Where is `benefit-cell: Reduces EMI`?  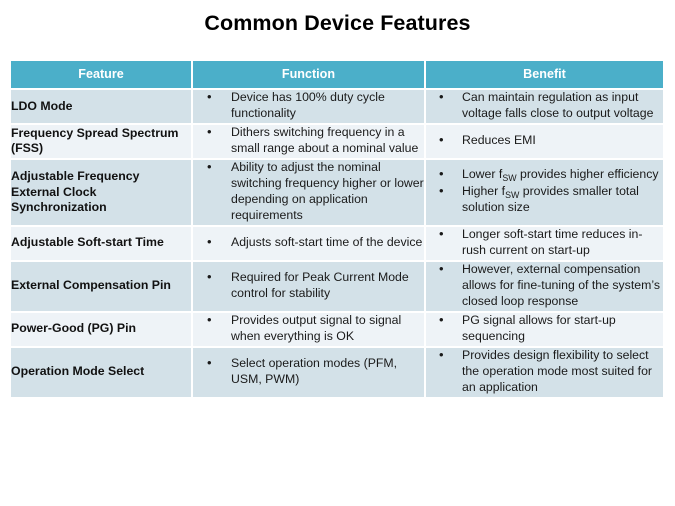 benefit-cell: Reduces EMI is located at coordinates (544, 141).